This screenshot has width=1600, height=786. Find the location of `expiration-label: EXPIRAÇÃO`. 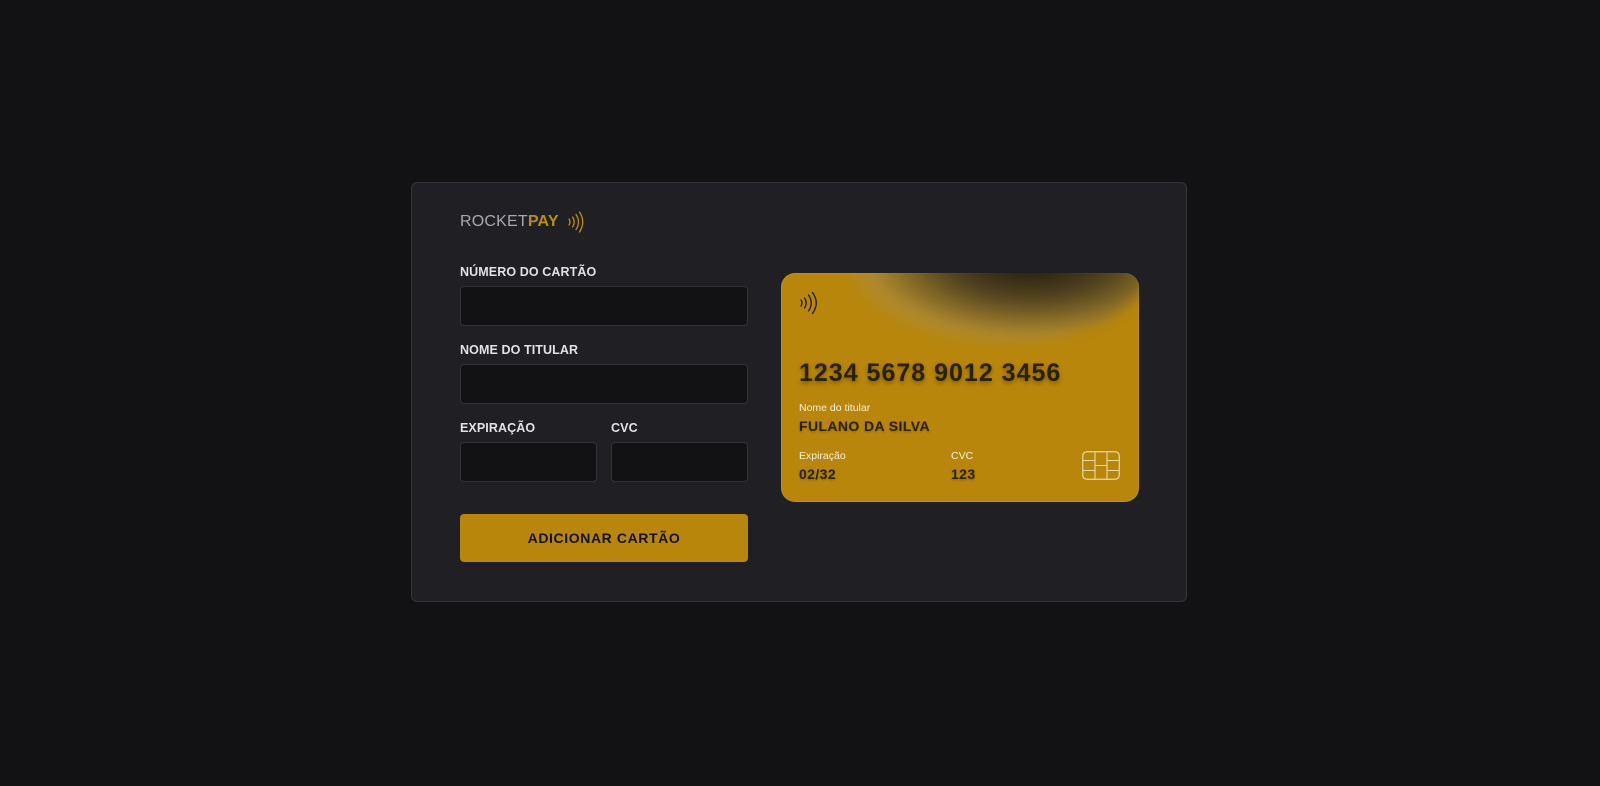

expiration-label: EXPIRAÇÃO is located at coordinates (498, 428).